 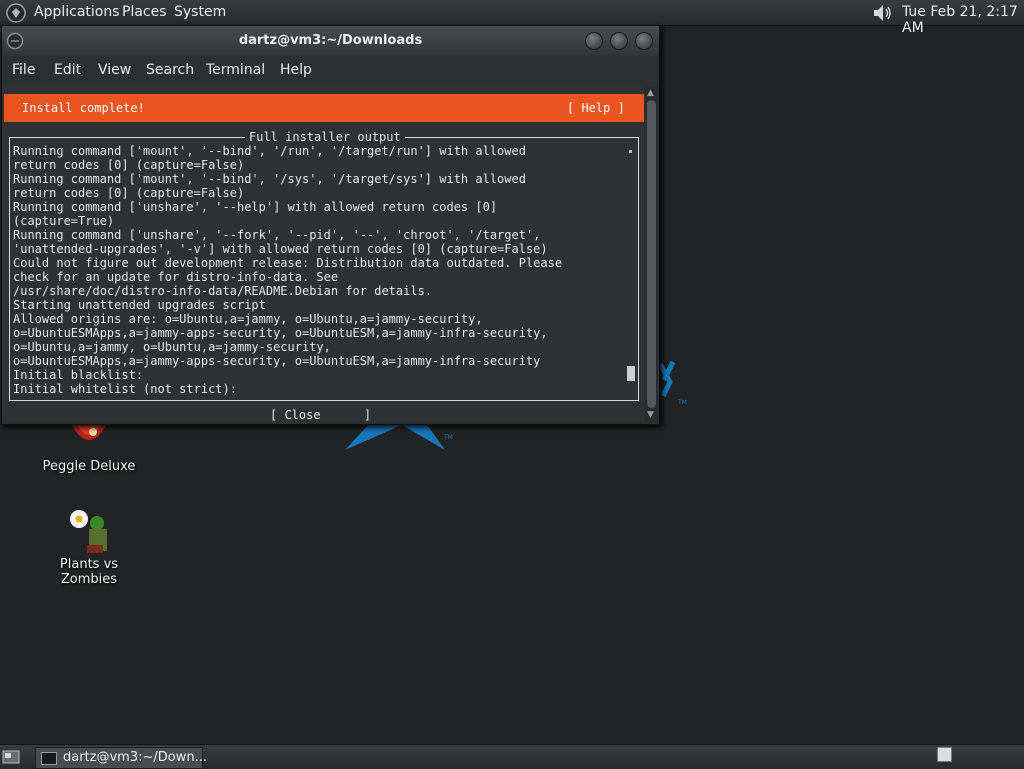 What do you see at coordinates (944, 754) in the screenshot?
I see `workspace-switcher` at bounding box center [944, 754].